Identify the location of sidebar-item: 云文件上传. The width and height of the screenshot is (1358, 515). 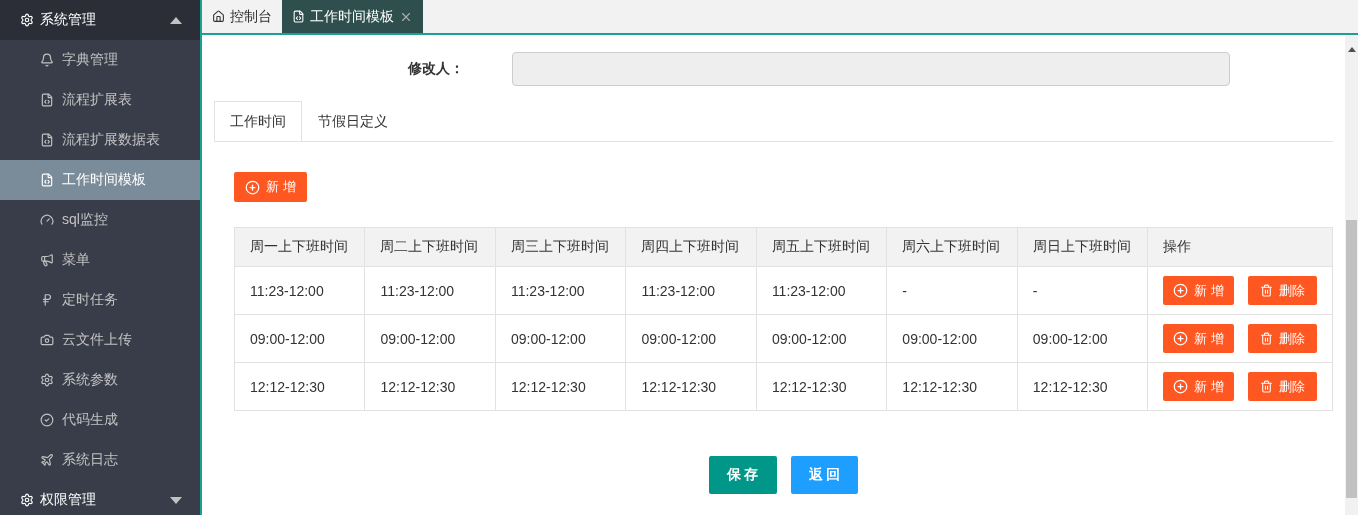
(100, 340).